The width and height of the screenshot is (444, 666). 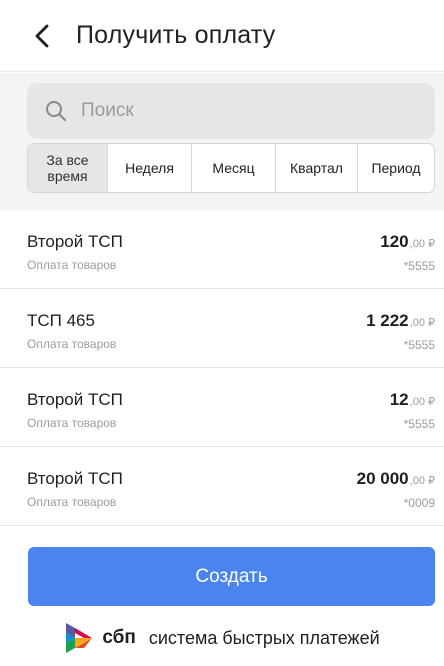 I want to click on chevron-left-icon, so click(x=42, y=35).